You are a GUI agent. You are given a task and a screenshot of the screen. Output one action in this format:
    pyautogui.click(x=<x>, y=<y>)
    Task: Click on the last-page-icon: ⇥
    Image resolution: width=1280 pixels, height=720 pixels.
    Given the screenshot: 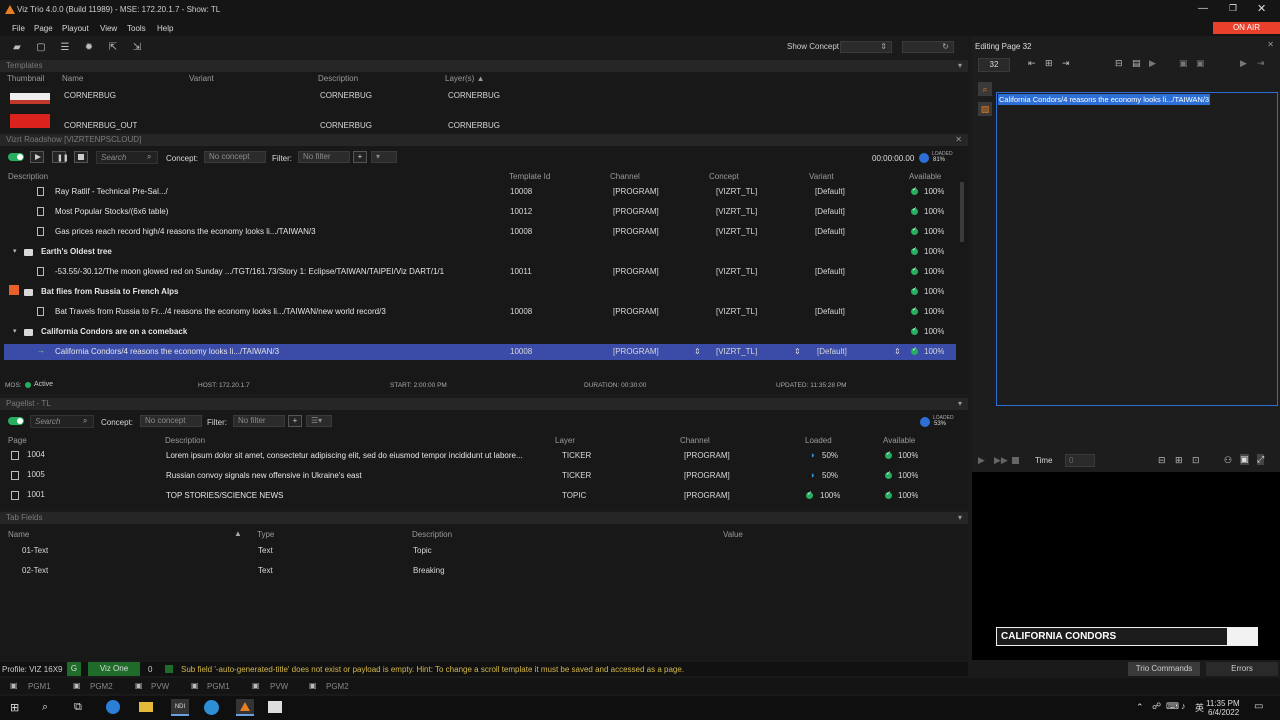 What is the action you would take?
    pyautogui.click(x=1066, y=63)
    